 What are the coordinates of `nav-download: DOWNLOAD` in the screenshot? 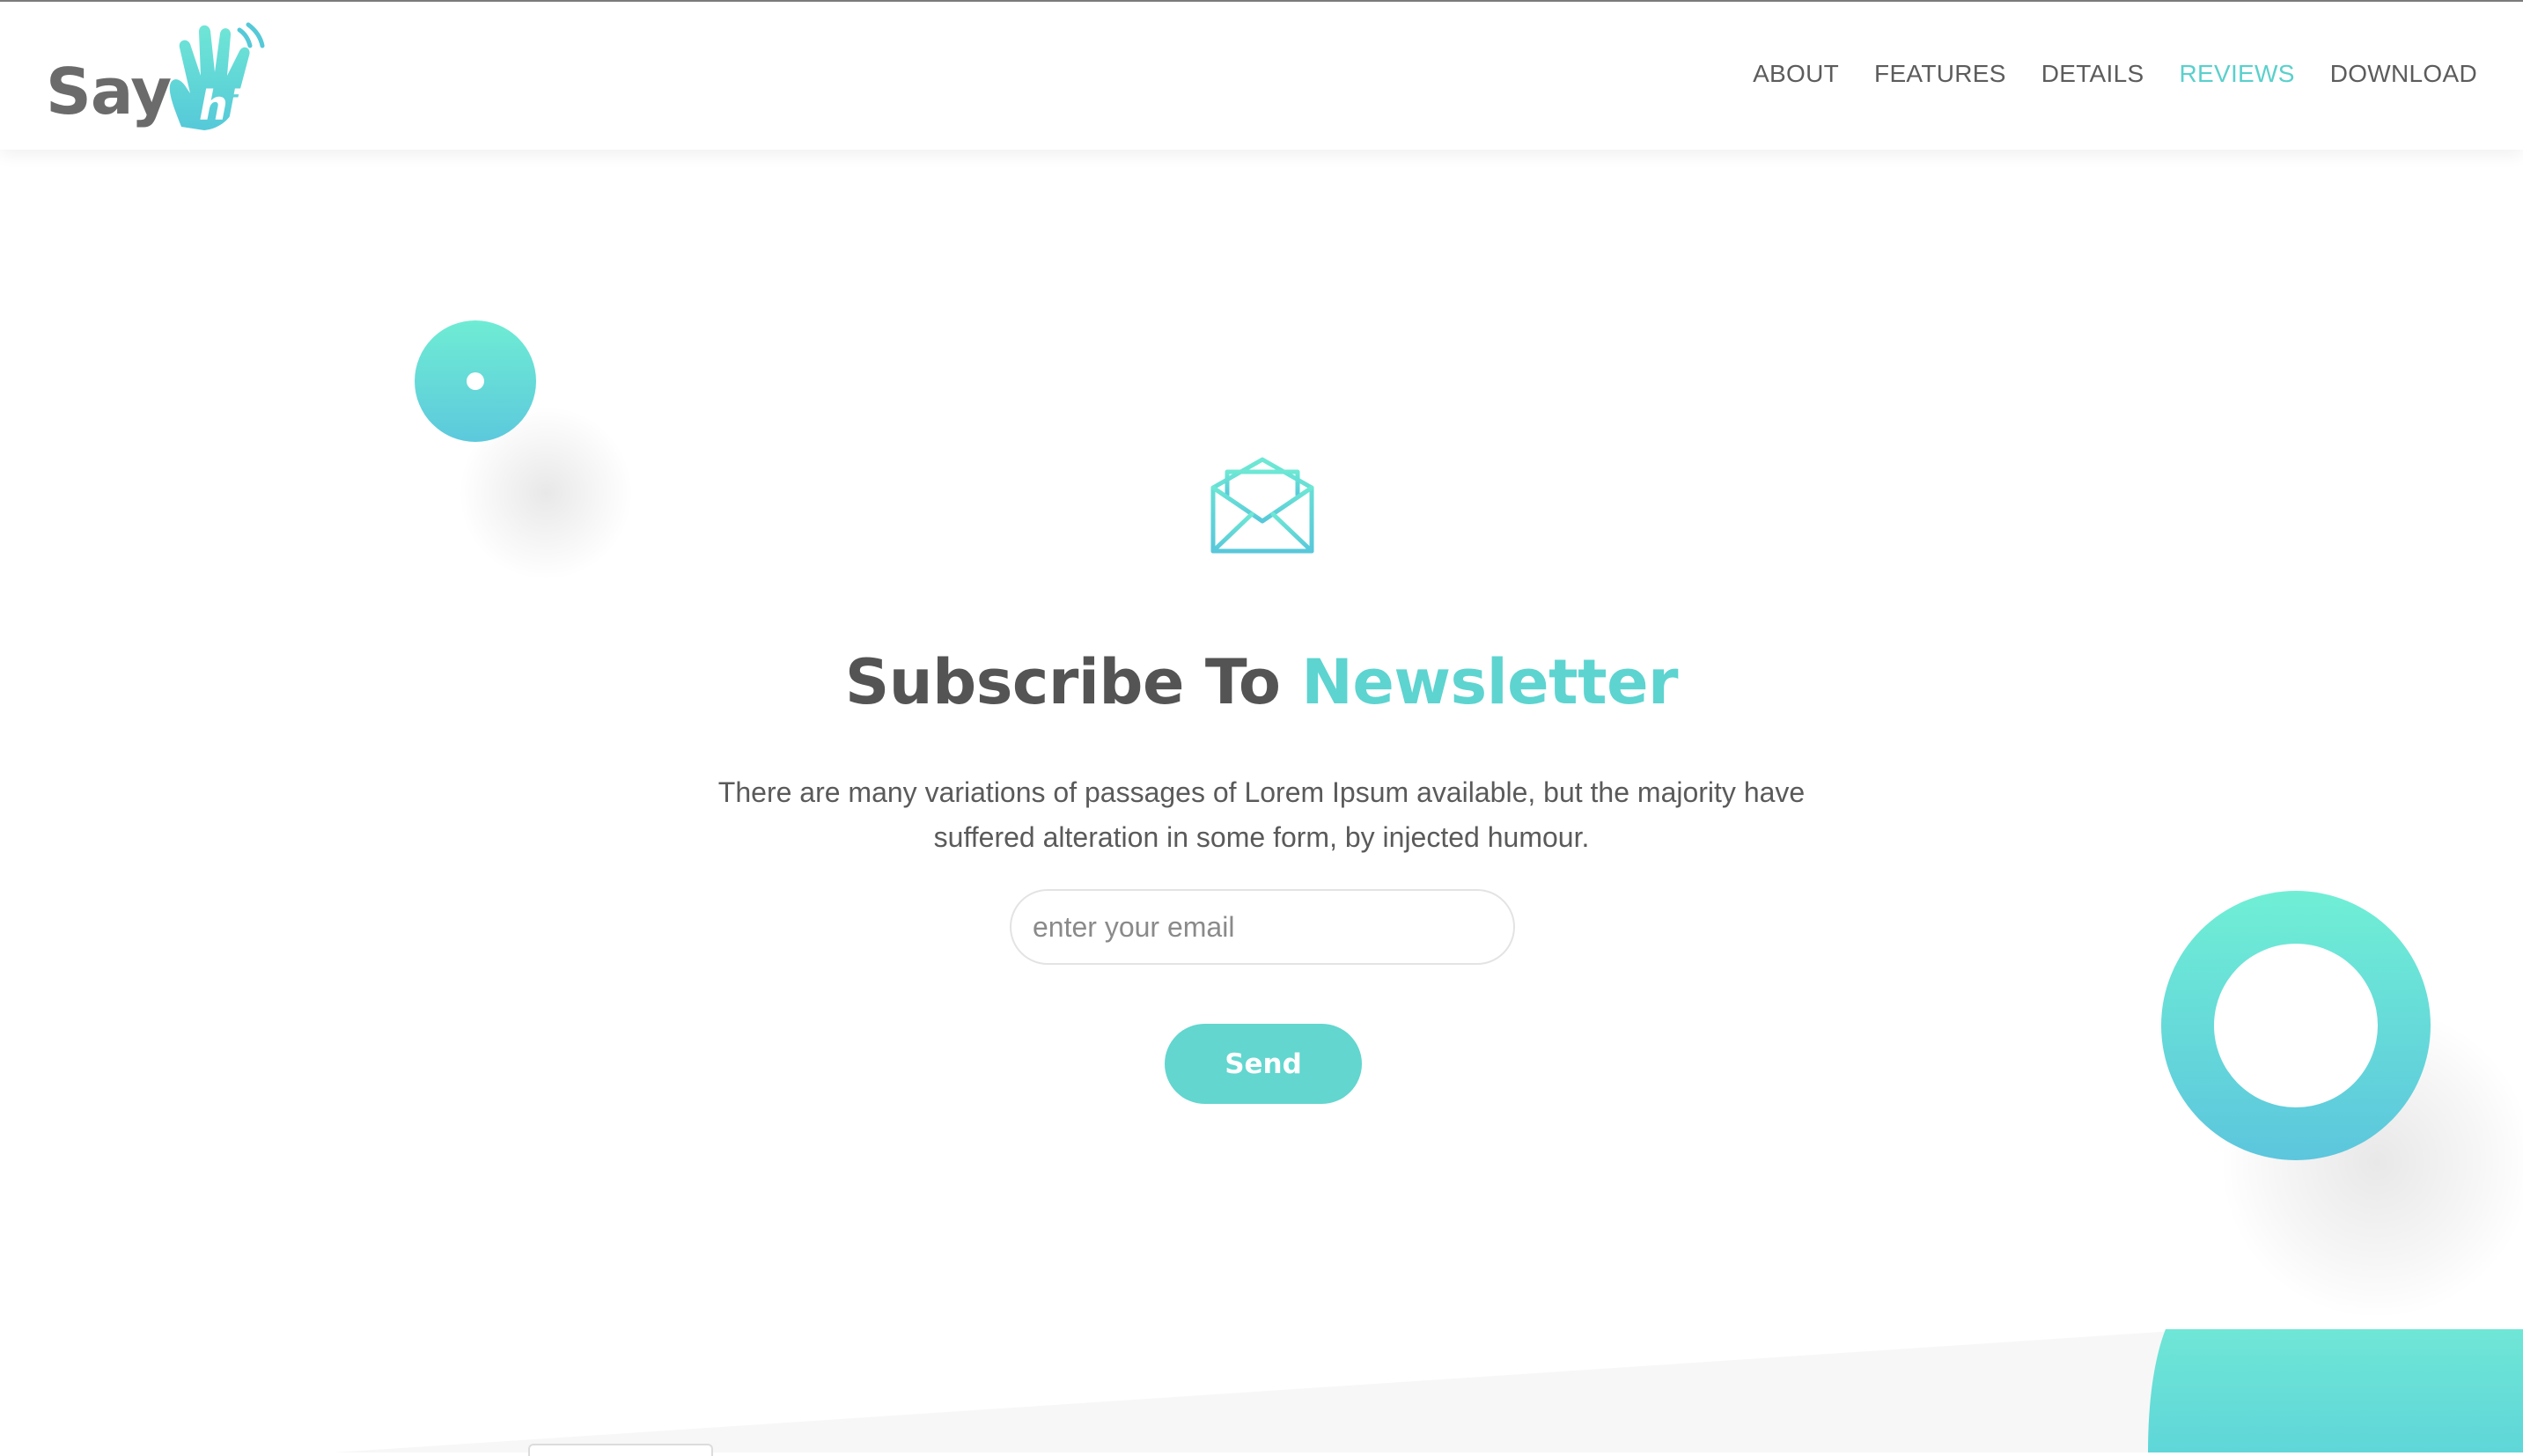 It's located at (2403, 74).